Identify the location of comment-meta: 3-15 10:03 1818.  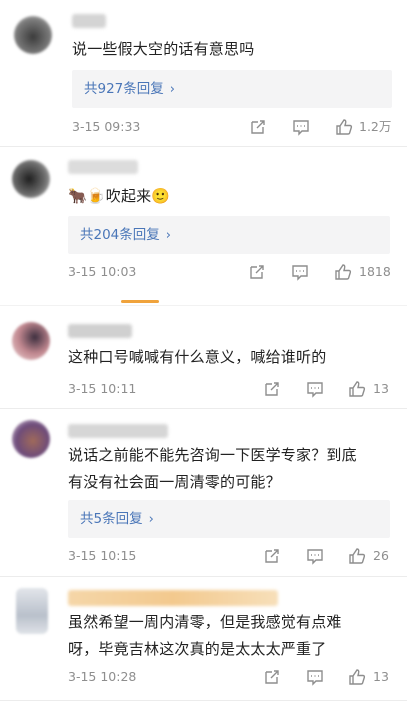
(203, 272).